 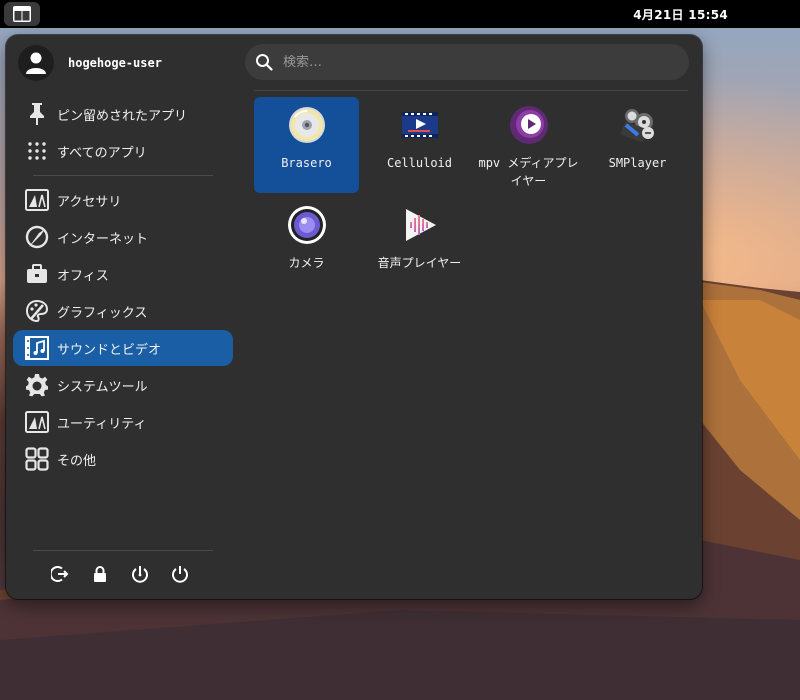 I want to click on app-brasero: Brasero, so click(x=306, y=145).